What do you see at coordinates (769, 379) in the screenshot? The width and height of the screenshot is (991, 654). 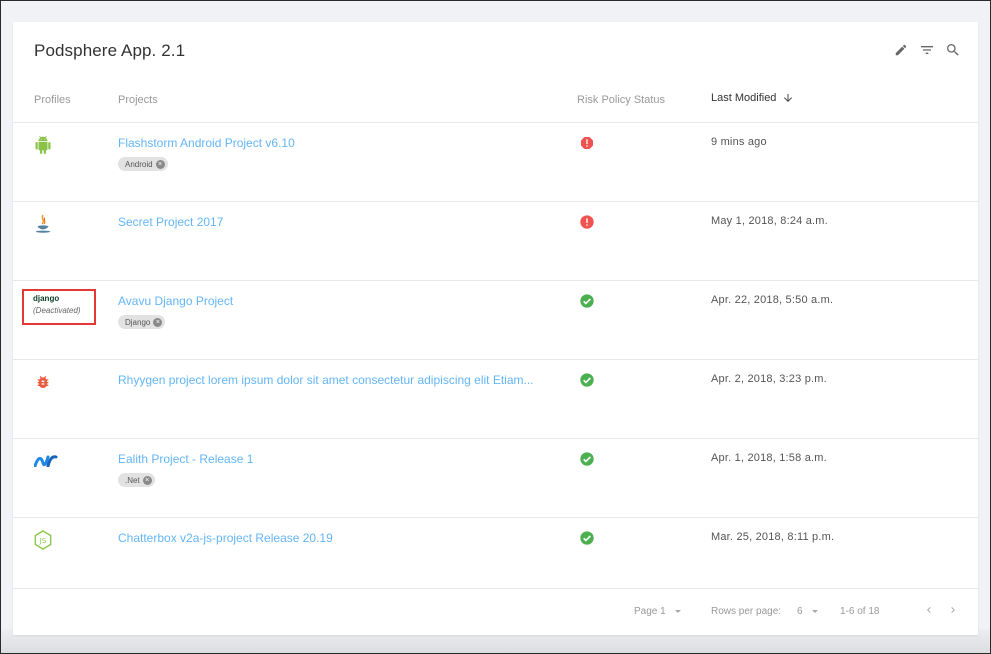 I see `last-modified: Apr. 2, 2018, 3:23 p.m.` at bounding box center [769, 379].